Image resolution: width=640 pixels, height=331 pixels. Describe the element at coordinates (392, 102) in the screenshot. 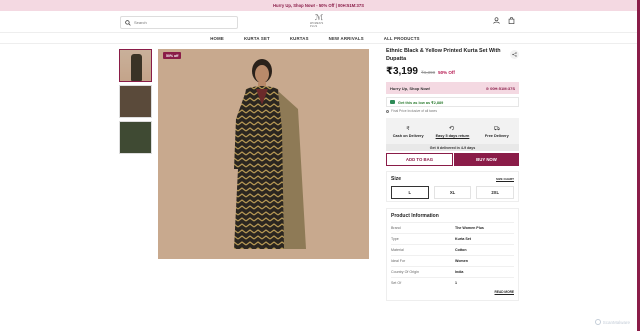

I see `offer-tag-icon` at that location.